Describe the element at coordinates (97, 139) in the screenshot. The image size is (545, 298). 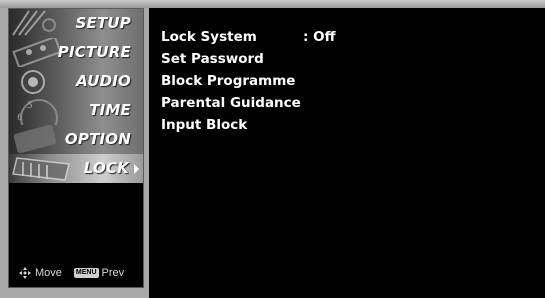
I see `sidebar-item-label: OPTION` at that location.